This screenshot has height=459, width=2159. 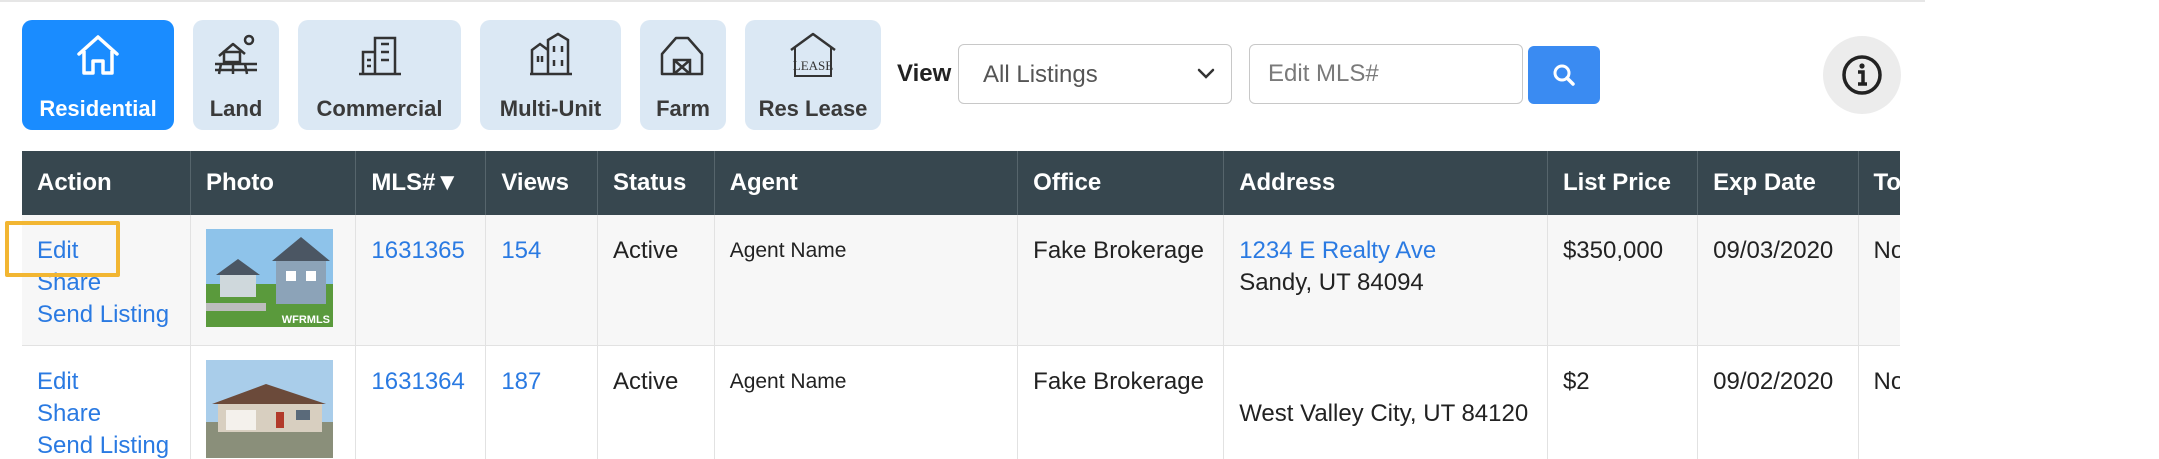 I want to click on action-cell: Edit Share Send Listing, so click(x=106, y=402).